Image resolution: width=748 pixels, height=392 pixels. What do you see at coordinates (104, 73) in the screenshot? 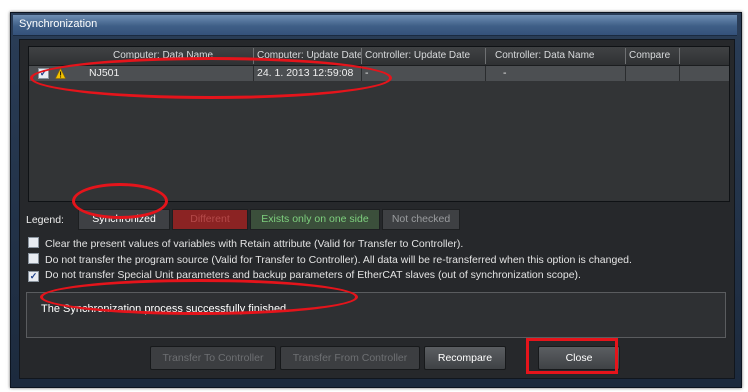
I see `cell-computer-data-name: NJ501` at bounding box center [104, 73].